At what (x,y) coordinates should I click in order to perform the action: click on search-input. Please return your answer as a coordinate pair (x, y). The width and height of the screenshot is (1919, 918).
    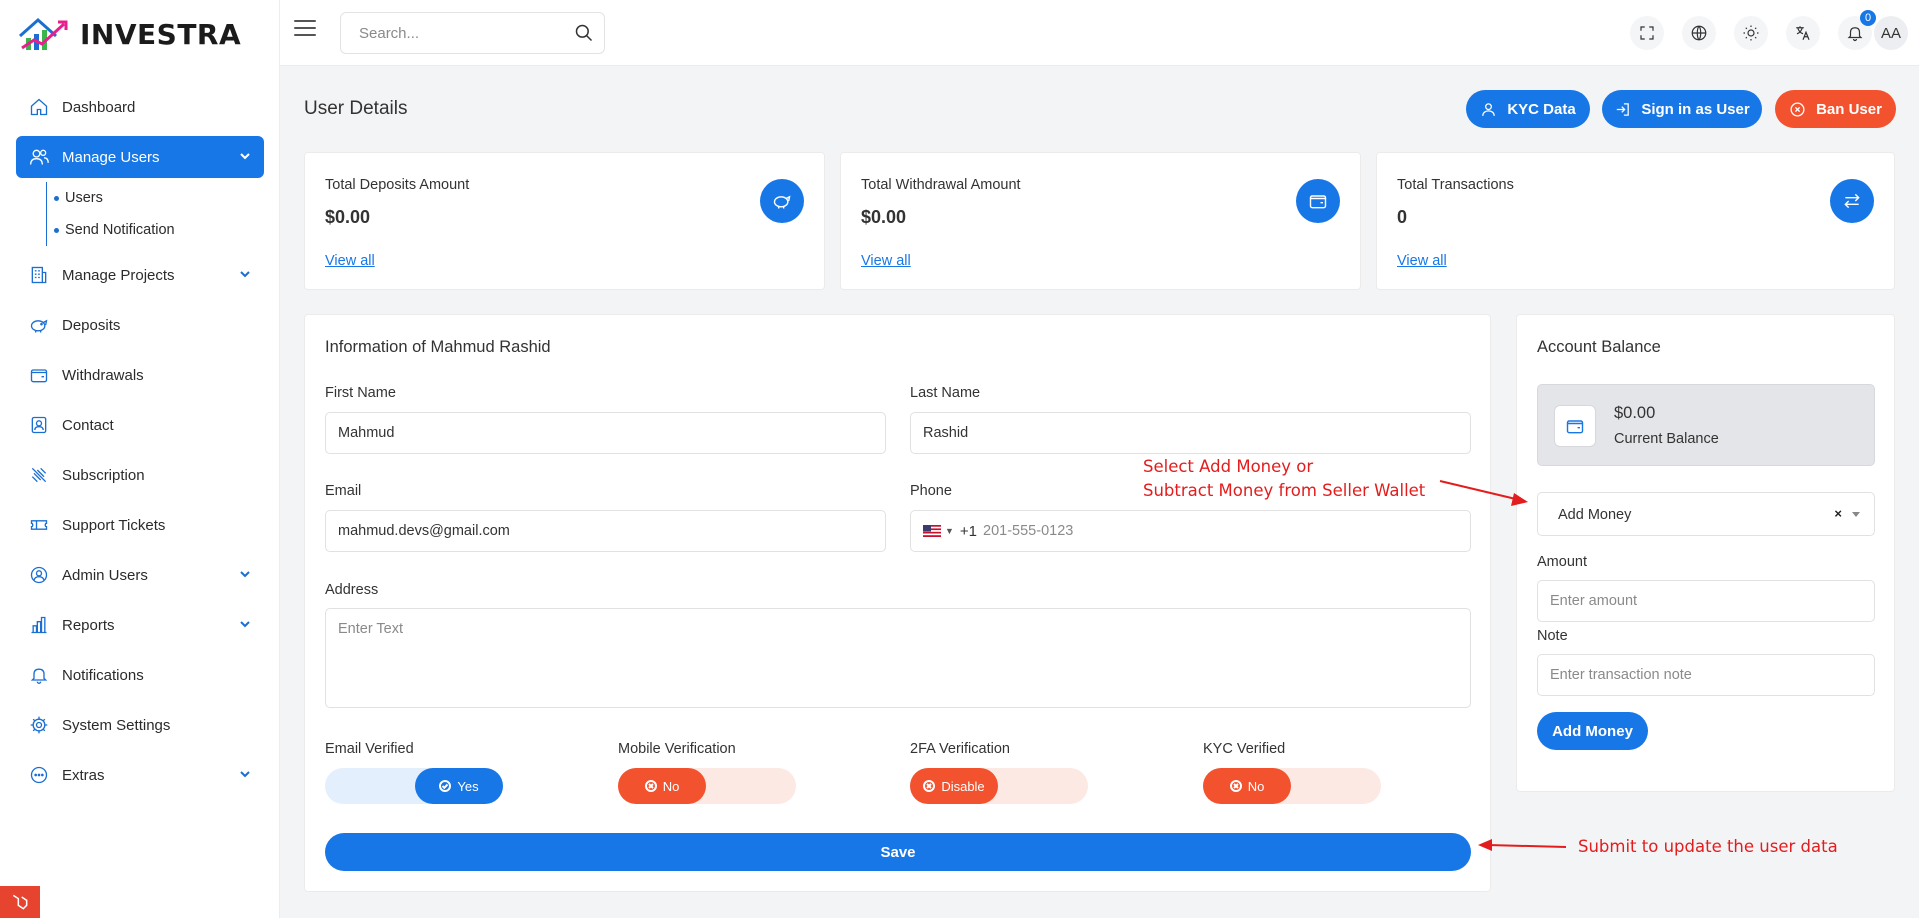
    Looking at the image, I should click on (451, 33).